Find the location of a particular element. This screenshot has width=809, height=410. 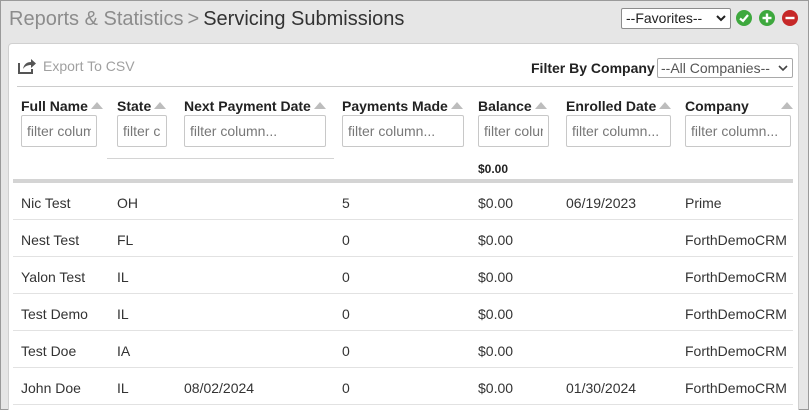

column-header-balance: Balance is located at coordinates (512, 106).